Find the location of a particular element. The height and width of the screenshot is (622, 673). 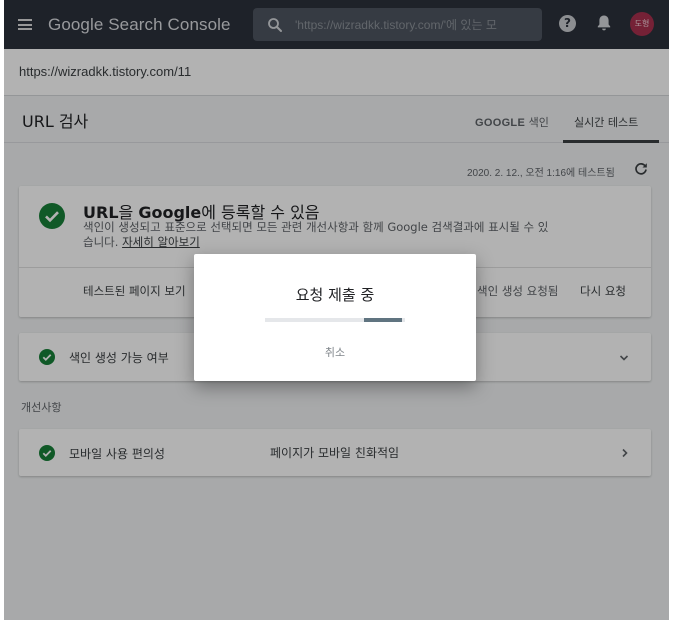

progress-bar-fill is located at coordinates (383, 320).